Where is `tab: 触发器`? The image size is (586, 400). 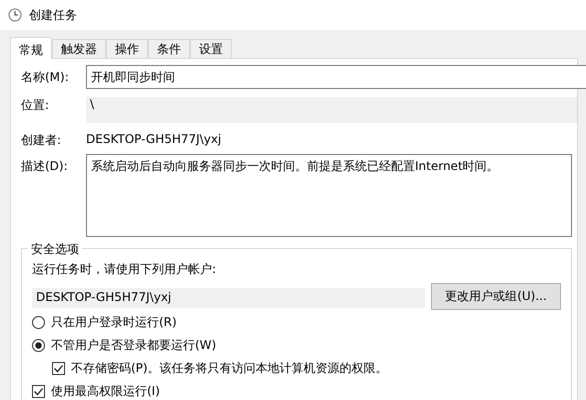
tab: 触发器 is located at coordinates (79, 48).